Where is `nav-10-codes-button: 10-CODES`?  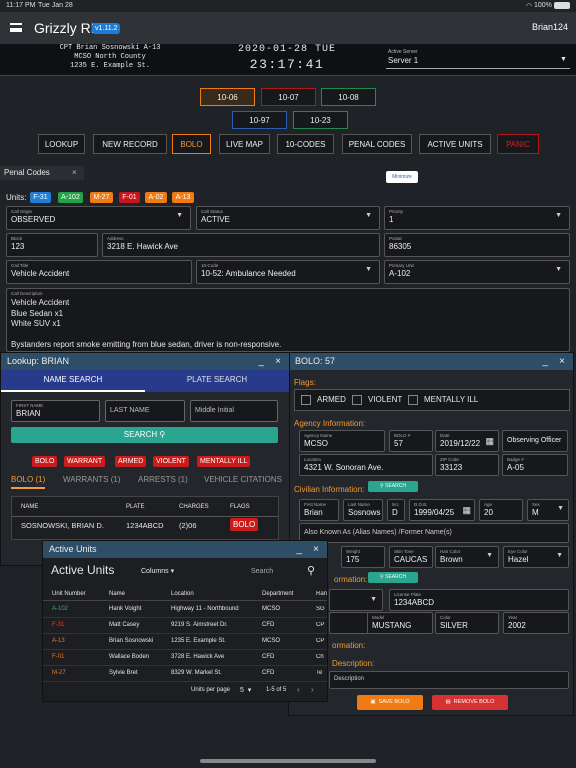 nav-10-codes-button: 10-CODES is located at coordinates (305, 144).